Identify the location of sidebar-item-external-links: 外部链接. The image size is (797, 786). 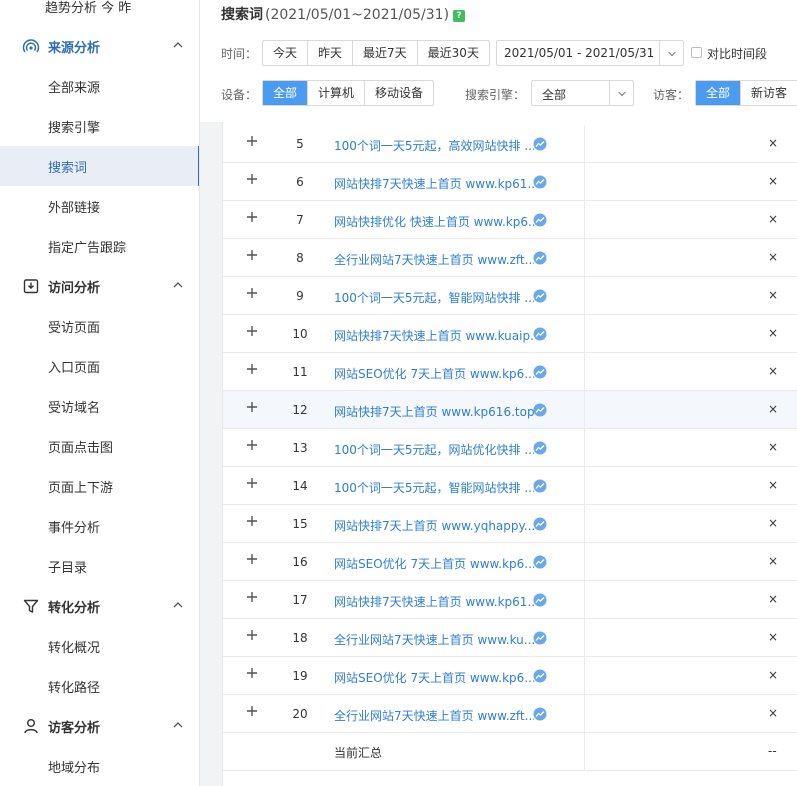
(99, 206).